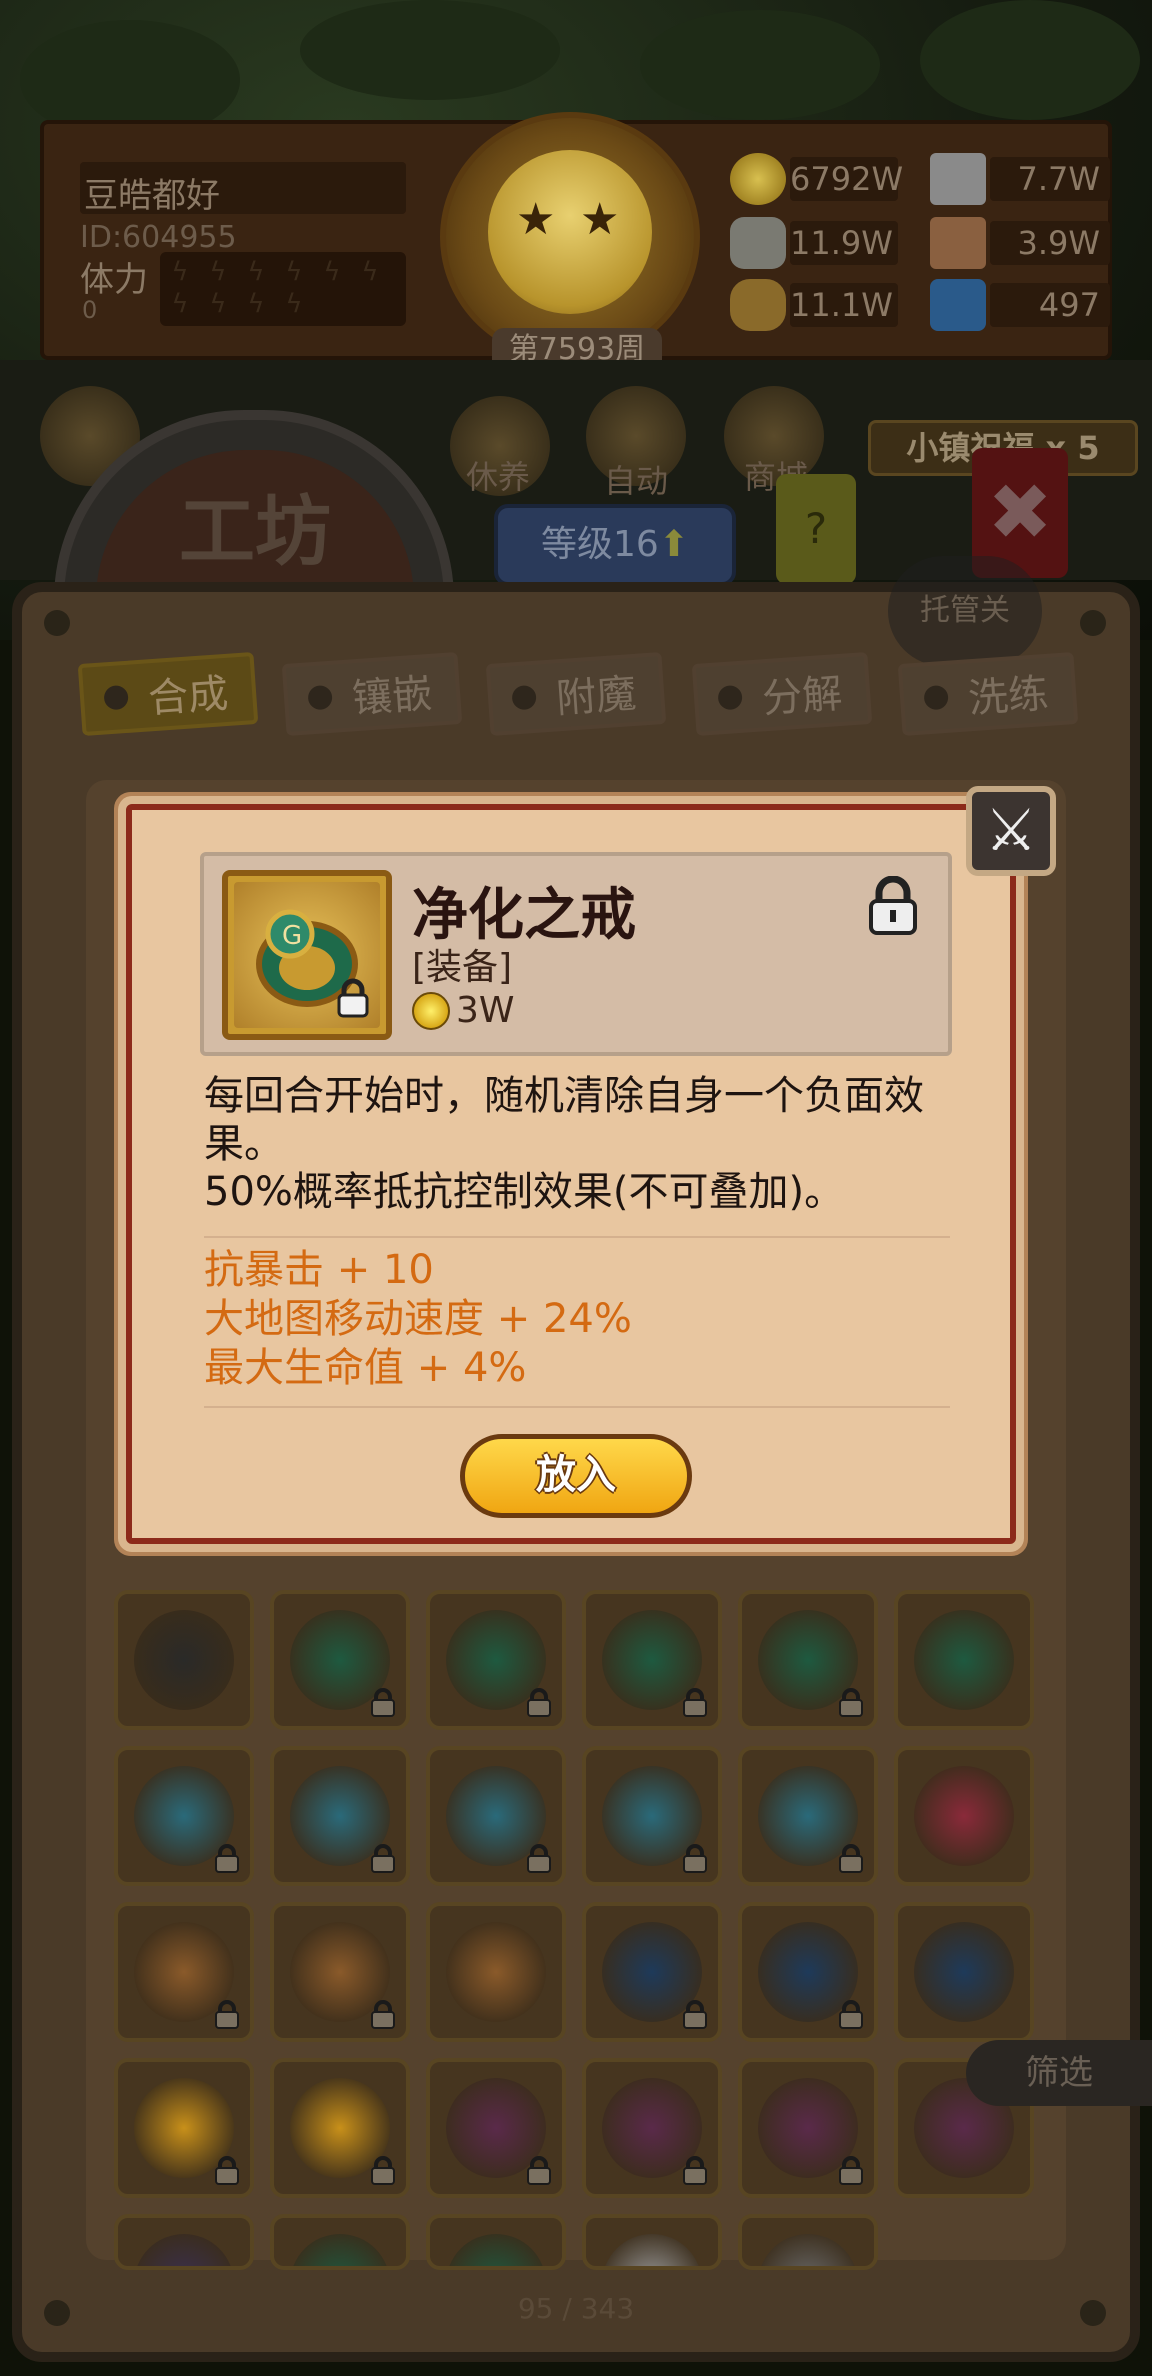 Image resolution: width=1152 pixels, height=2376 pixels. I want to click on resource-iron: 7.7W, so click(1020, 179).